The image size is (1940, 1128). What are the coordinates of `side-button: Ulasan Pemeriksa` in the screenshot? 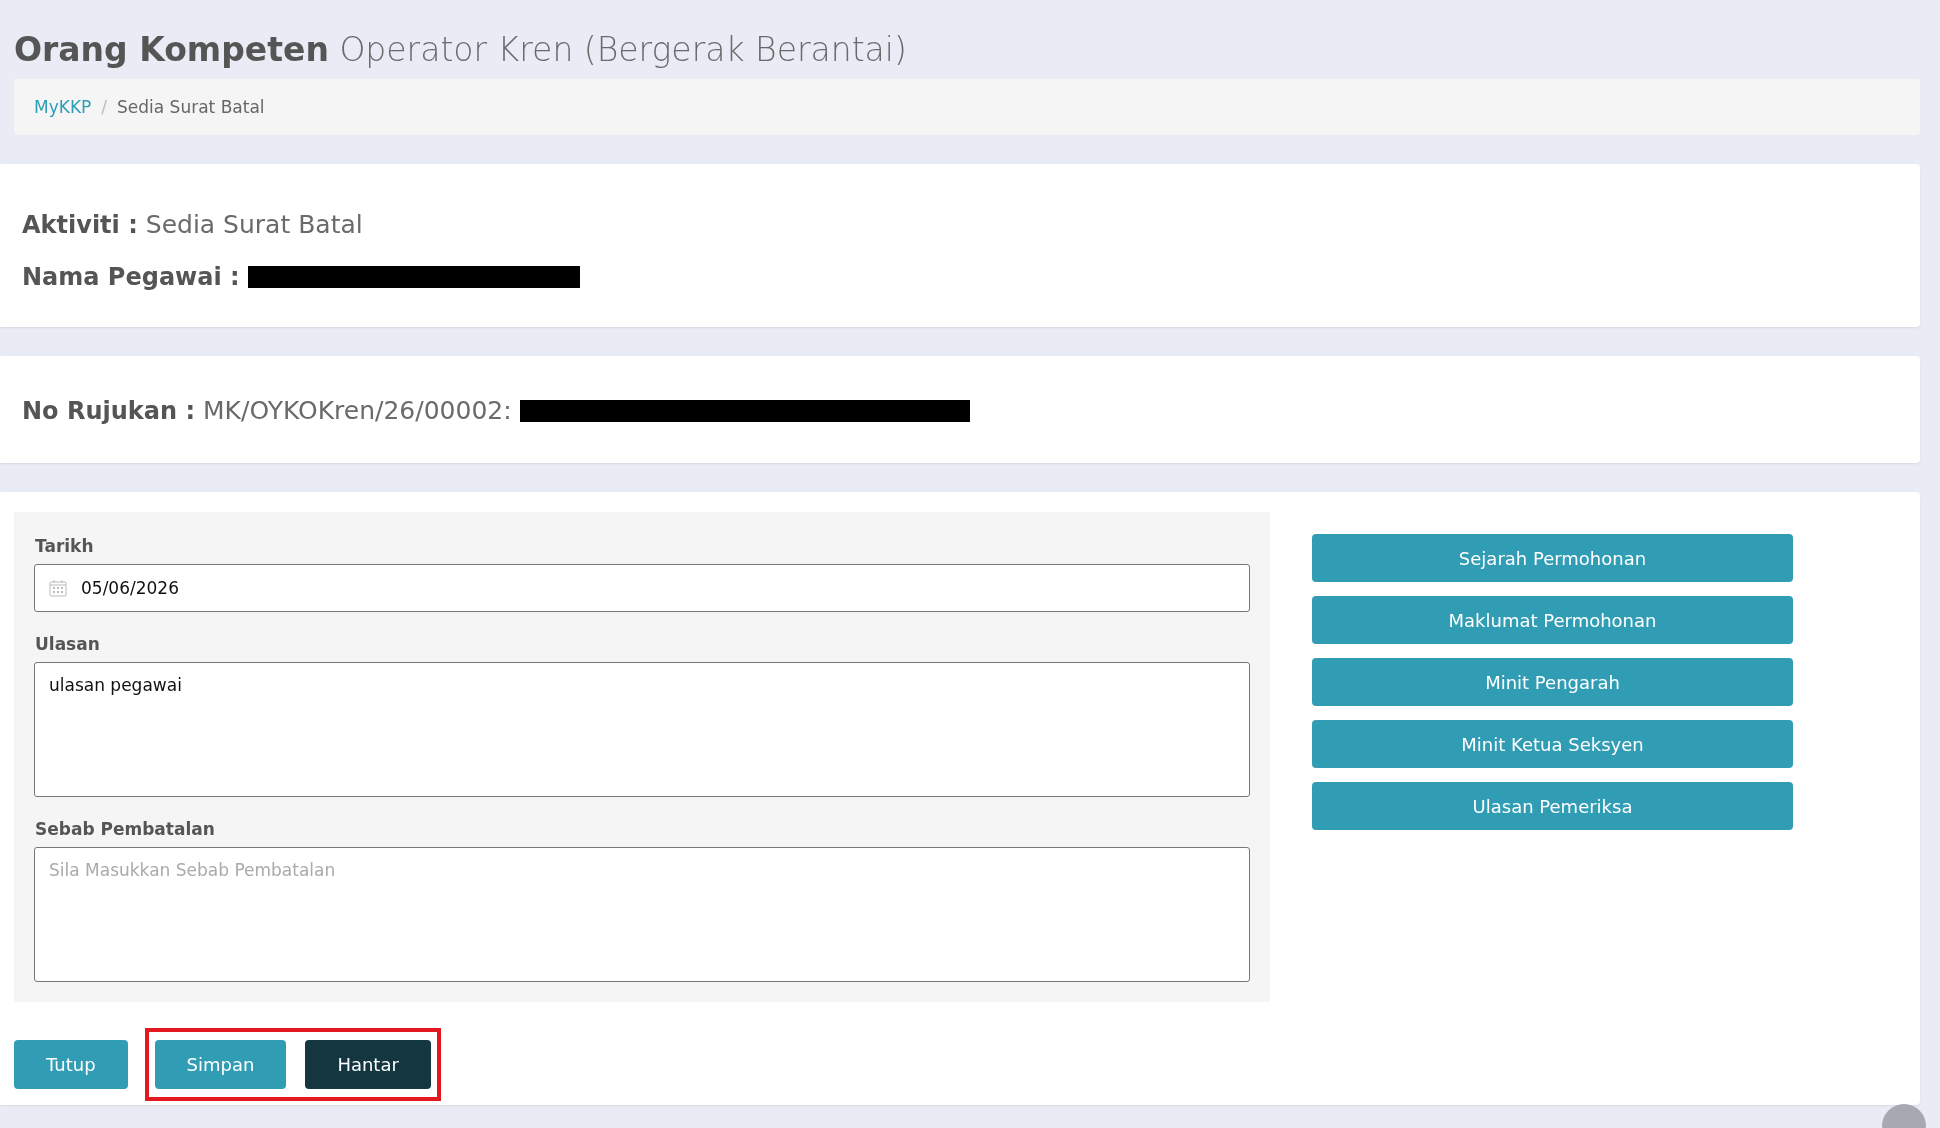 It's located at (1552, 806).